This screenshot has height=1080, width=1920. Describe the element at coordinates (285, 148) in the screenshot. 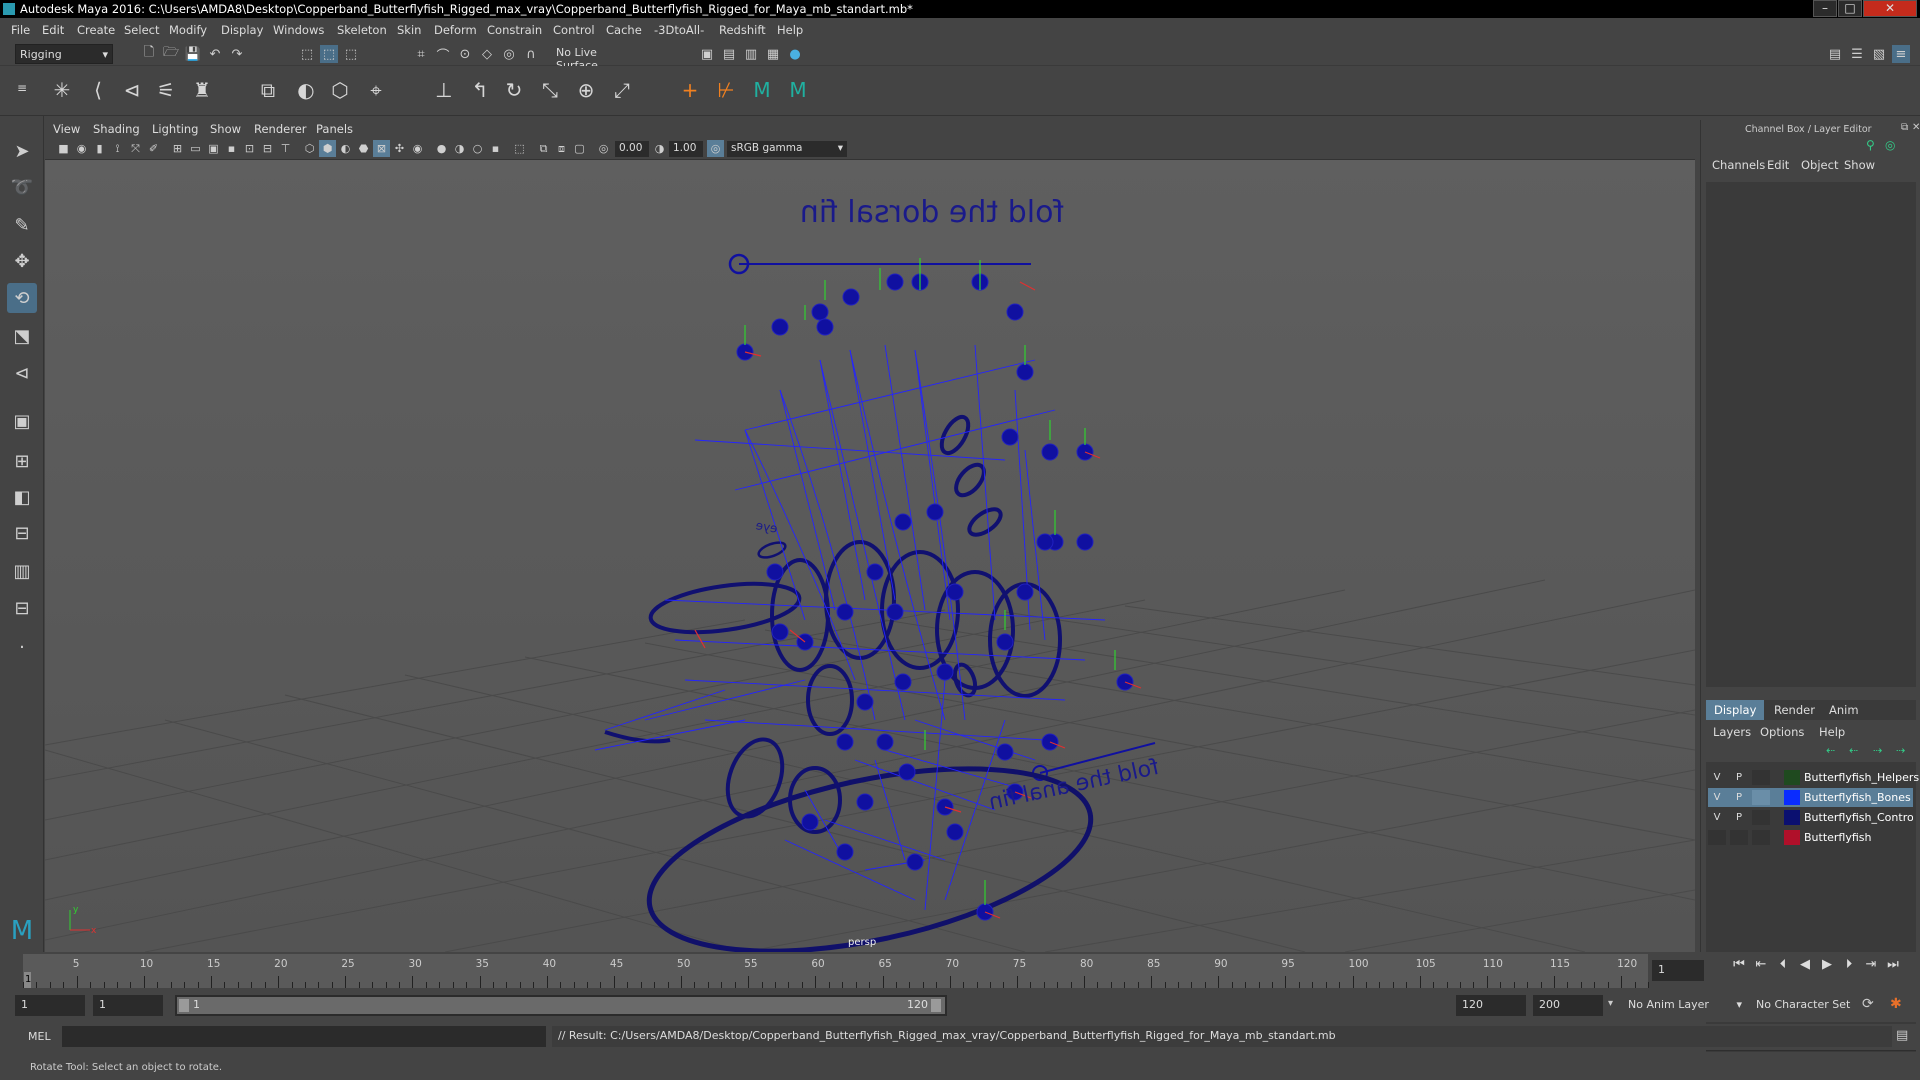

I see `safe-title-icon: ⊤` at that location.